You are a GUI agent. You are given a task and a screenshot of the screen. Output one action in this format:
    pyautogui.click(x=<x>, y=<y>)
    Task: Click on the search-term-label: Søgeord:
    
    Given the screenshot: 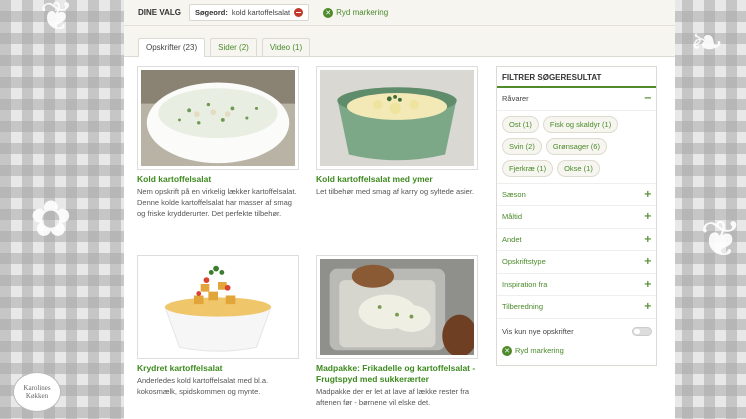 What is the action you would take?
    pyautogui.click(x=211, y=12)
    